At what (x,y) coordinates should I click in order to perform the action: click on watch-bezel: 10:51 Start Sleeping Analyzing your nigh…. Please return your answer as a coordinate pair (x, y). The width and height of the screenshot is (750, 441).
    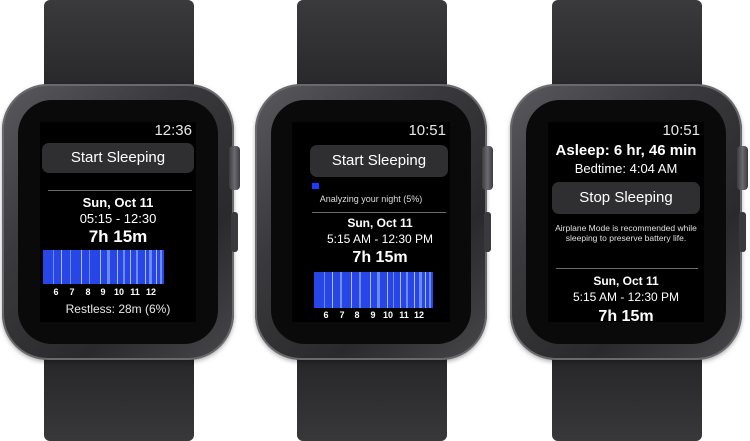
    Looking at the image, I should click on (371, 222).